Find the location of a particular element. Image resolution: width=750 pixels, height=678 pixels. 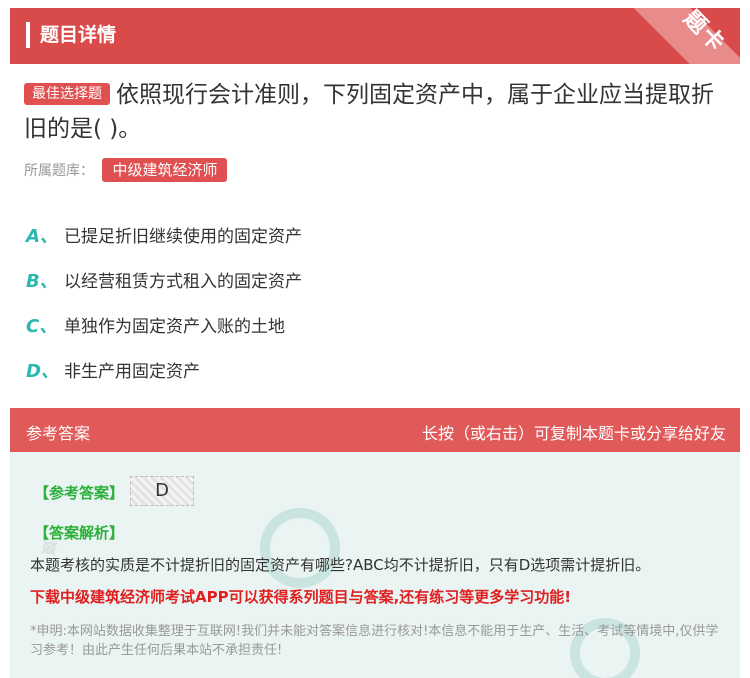

question-stem: 最佳选择题 依照现行会计准则，下列固定资产中，属于企业应当提取折旧的是( )。 is located at coordinates (374, 112).